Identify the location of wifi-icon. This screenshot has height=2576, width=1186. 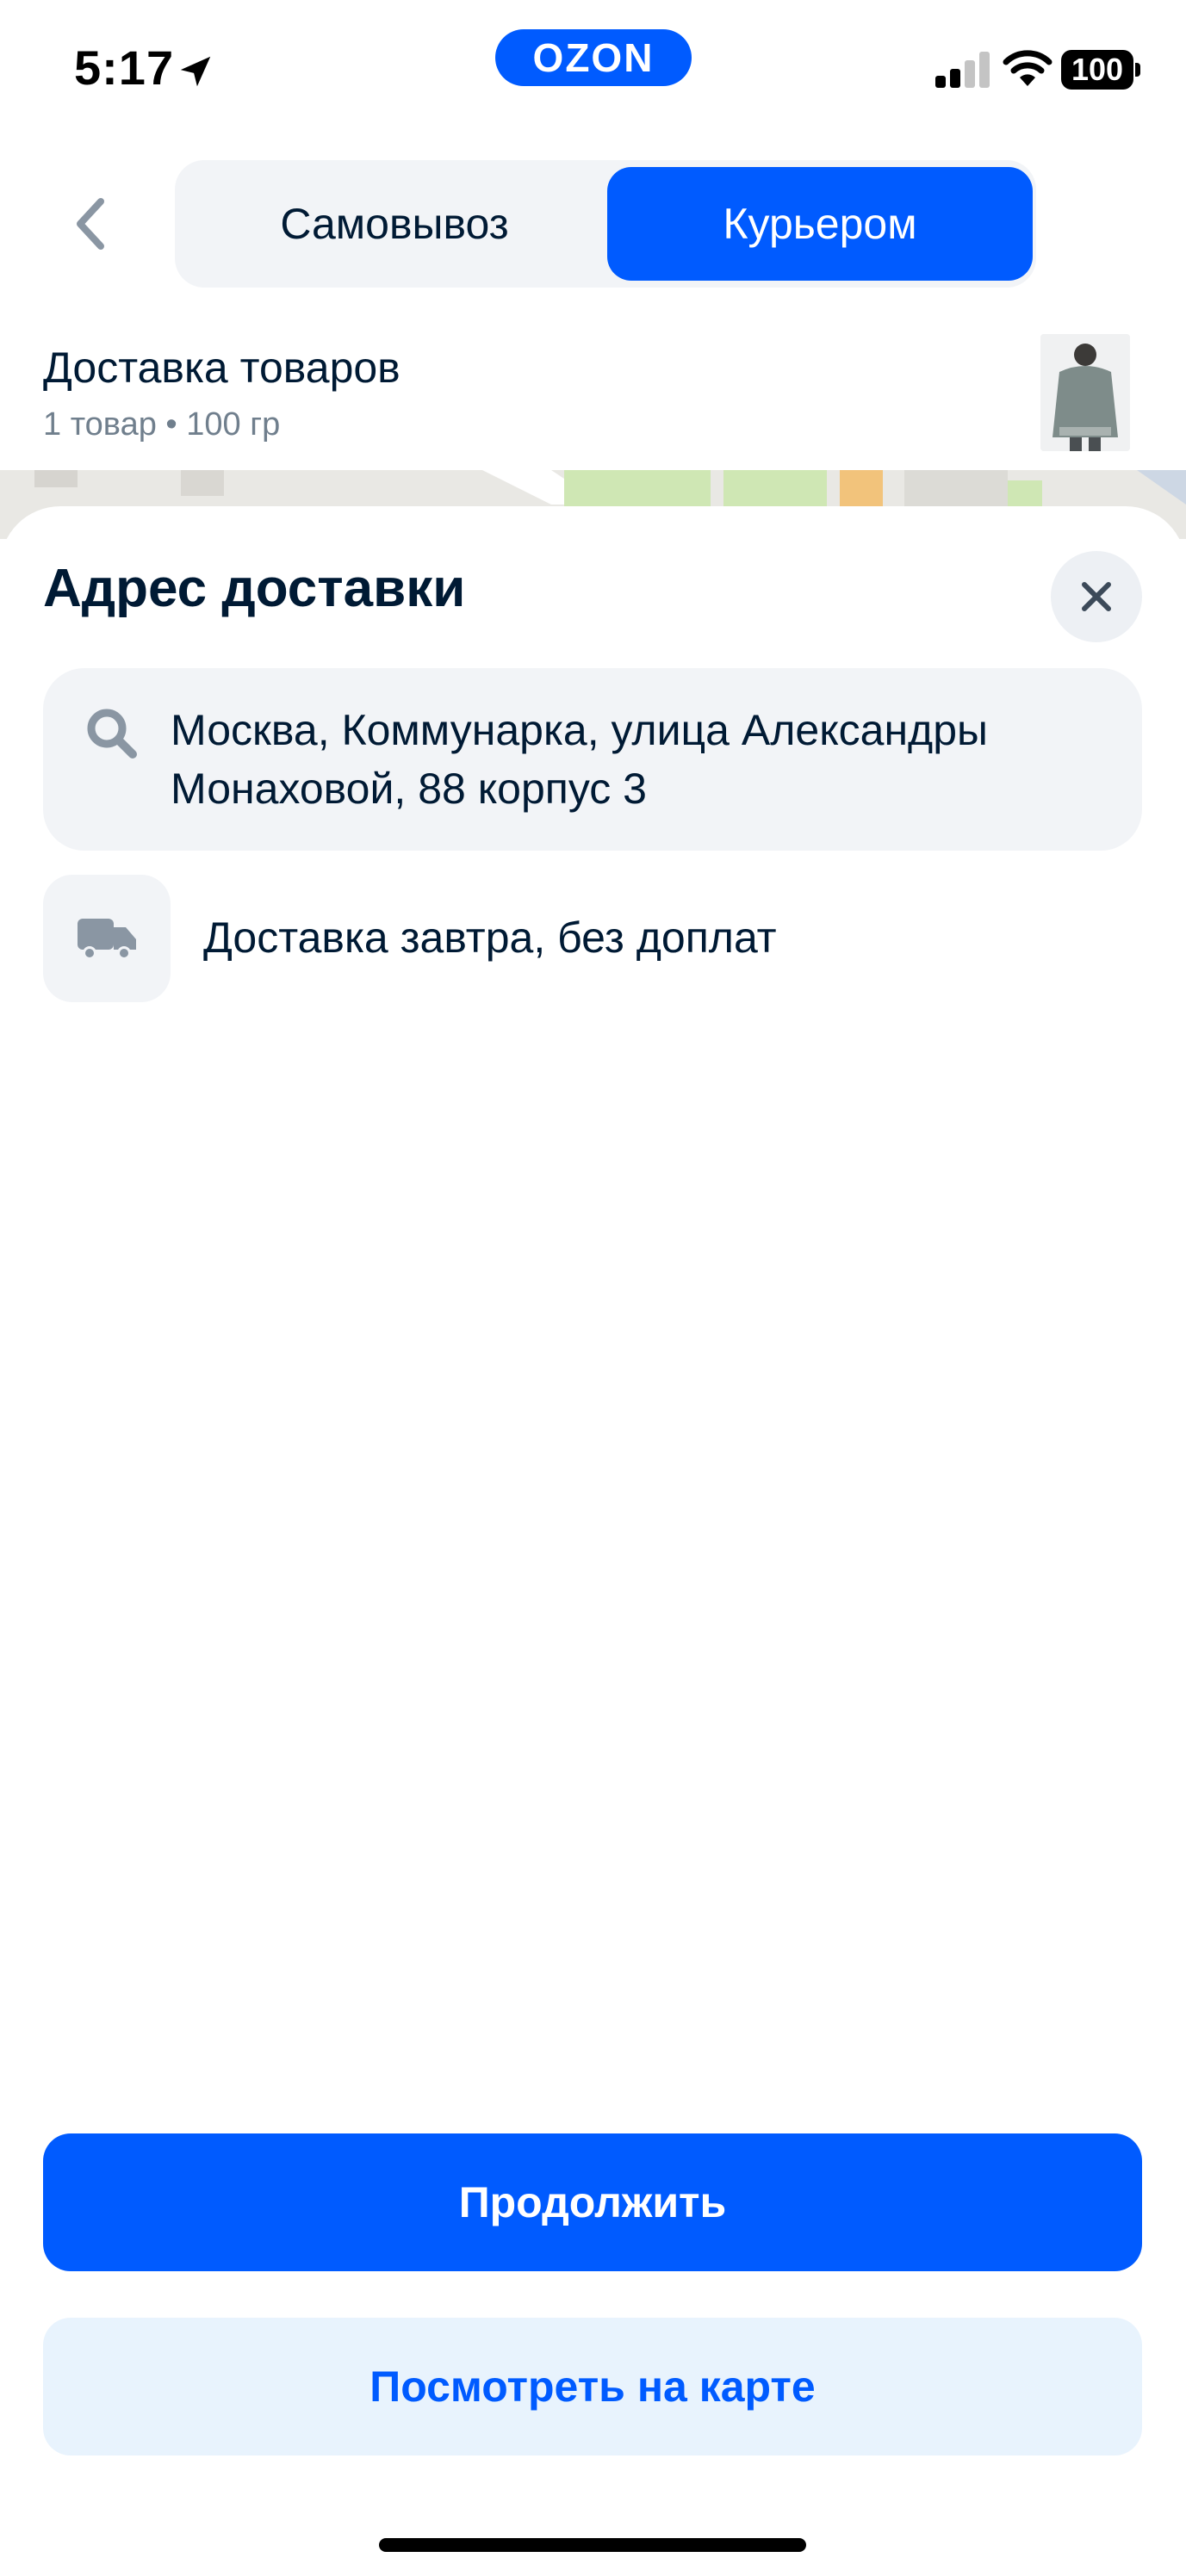
(1027, 68).